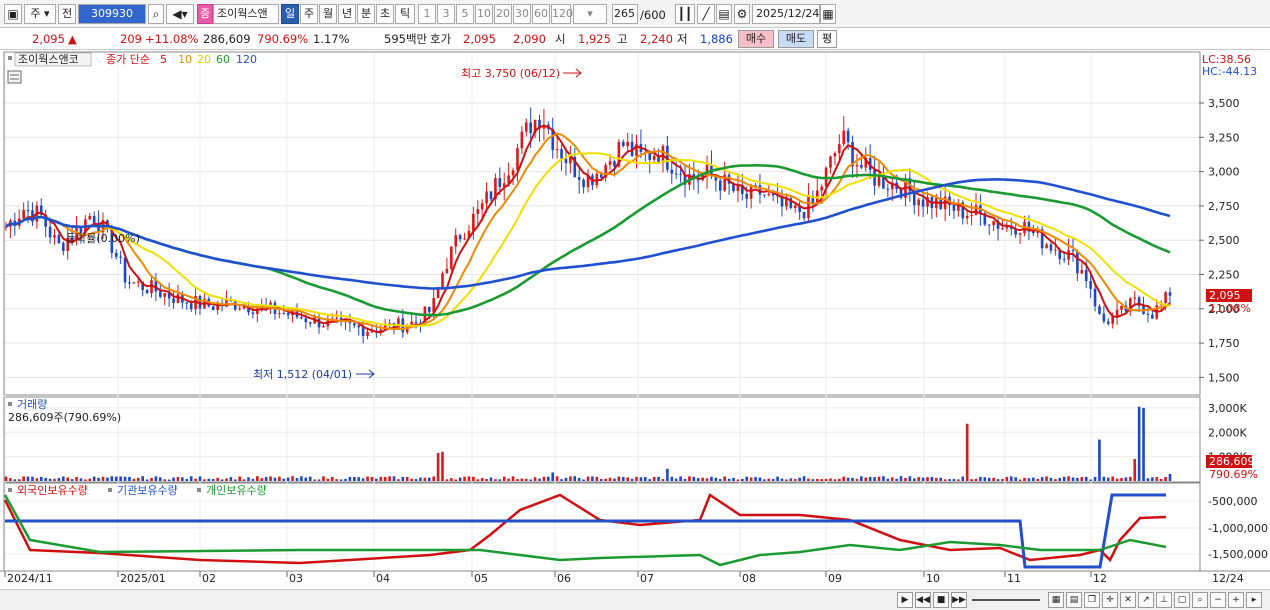 The height and width of the screenshot is (610, 1270). What do you see at coordinates (1182, 600) in the screenshot?
I see `box-icon: ▢` at bounding box center [1182, 600].